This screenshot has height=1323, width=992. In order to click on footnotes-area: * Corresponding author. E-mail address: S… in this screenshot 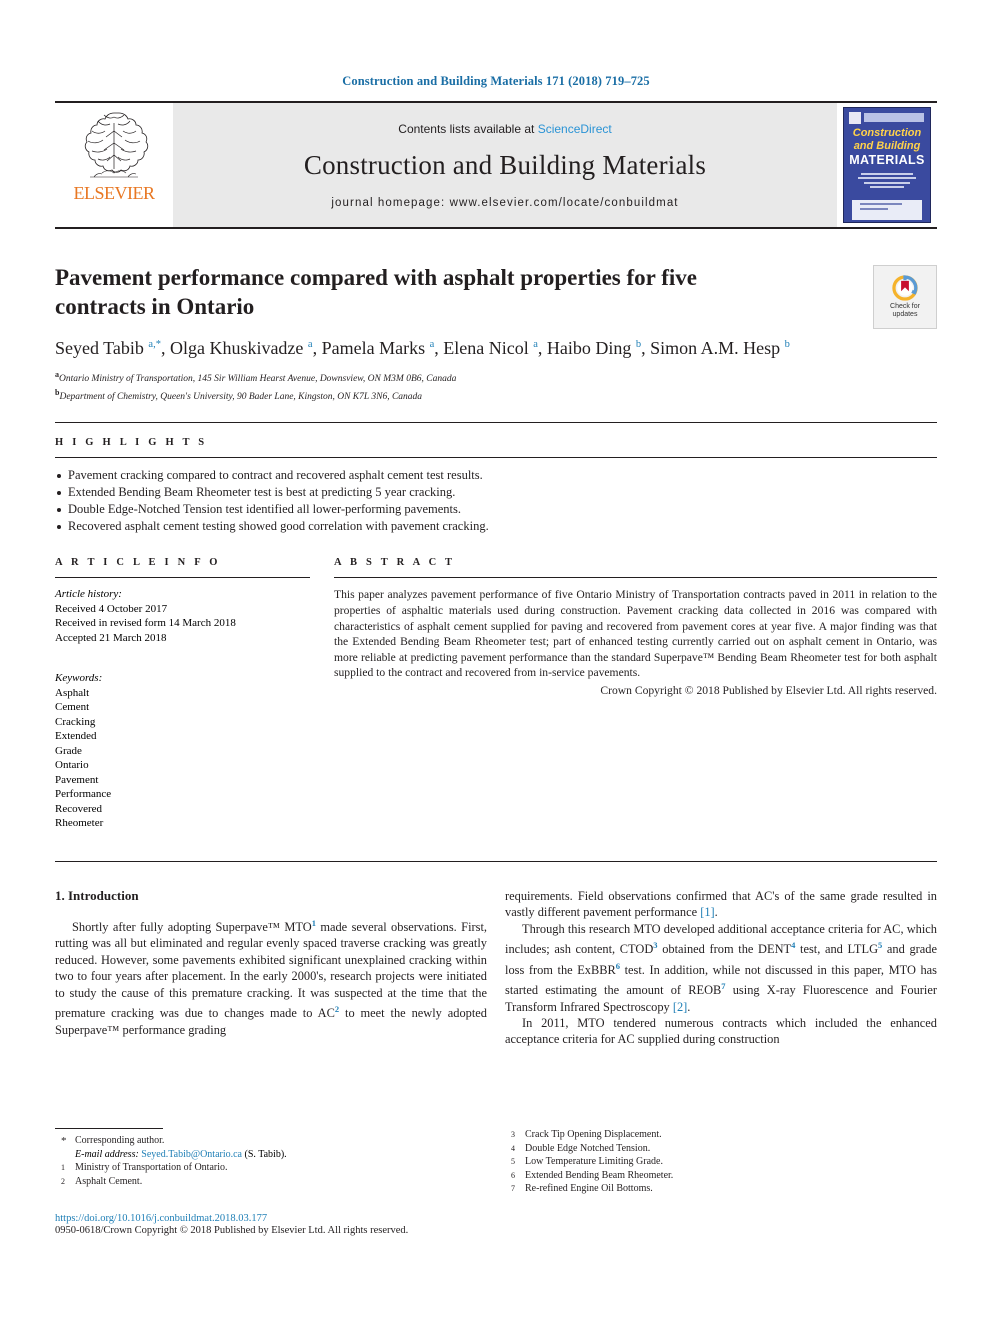, I will do `click(496, 1162)`.